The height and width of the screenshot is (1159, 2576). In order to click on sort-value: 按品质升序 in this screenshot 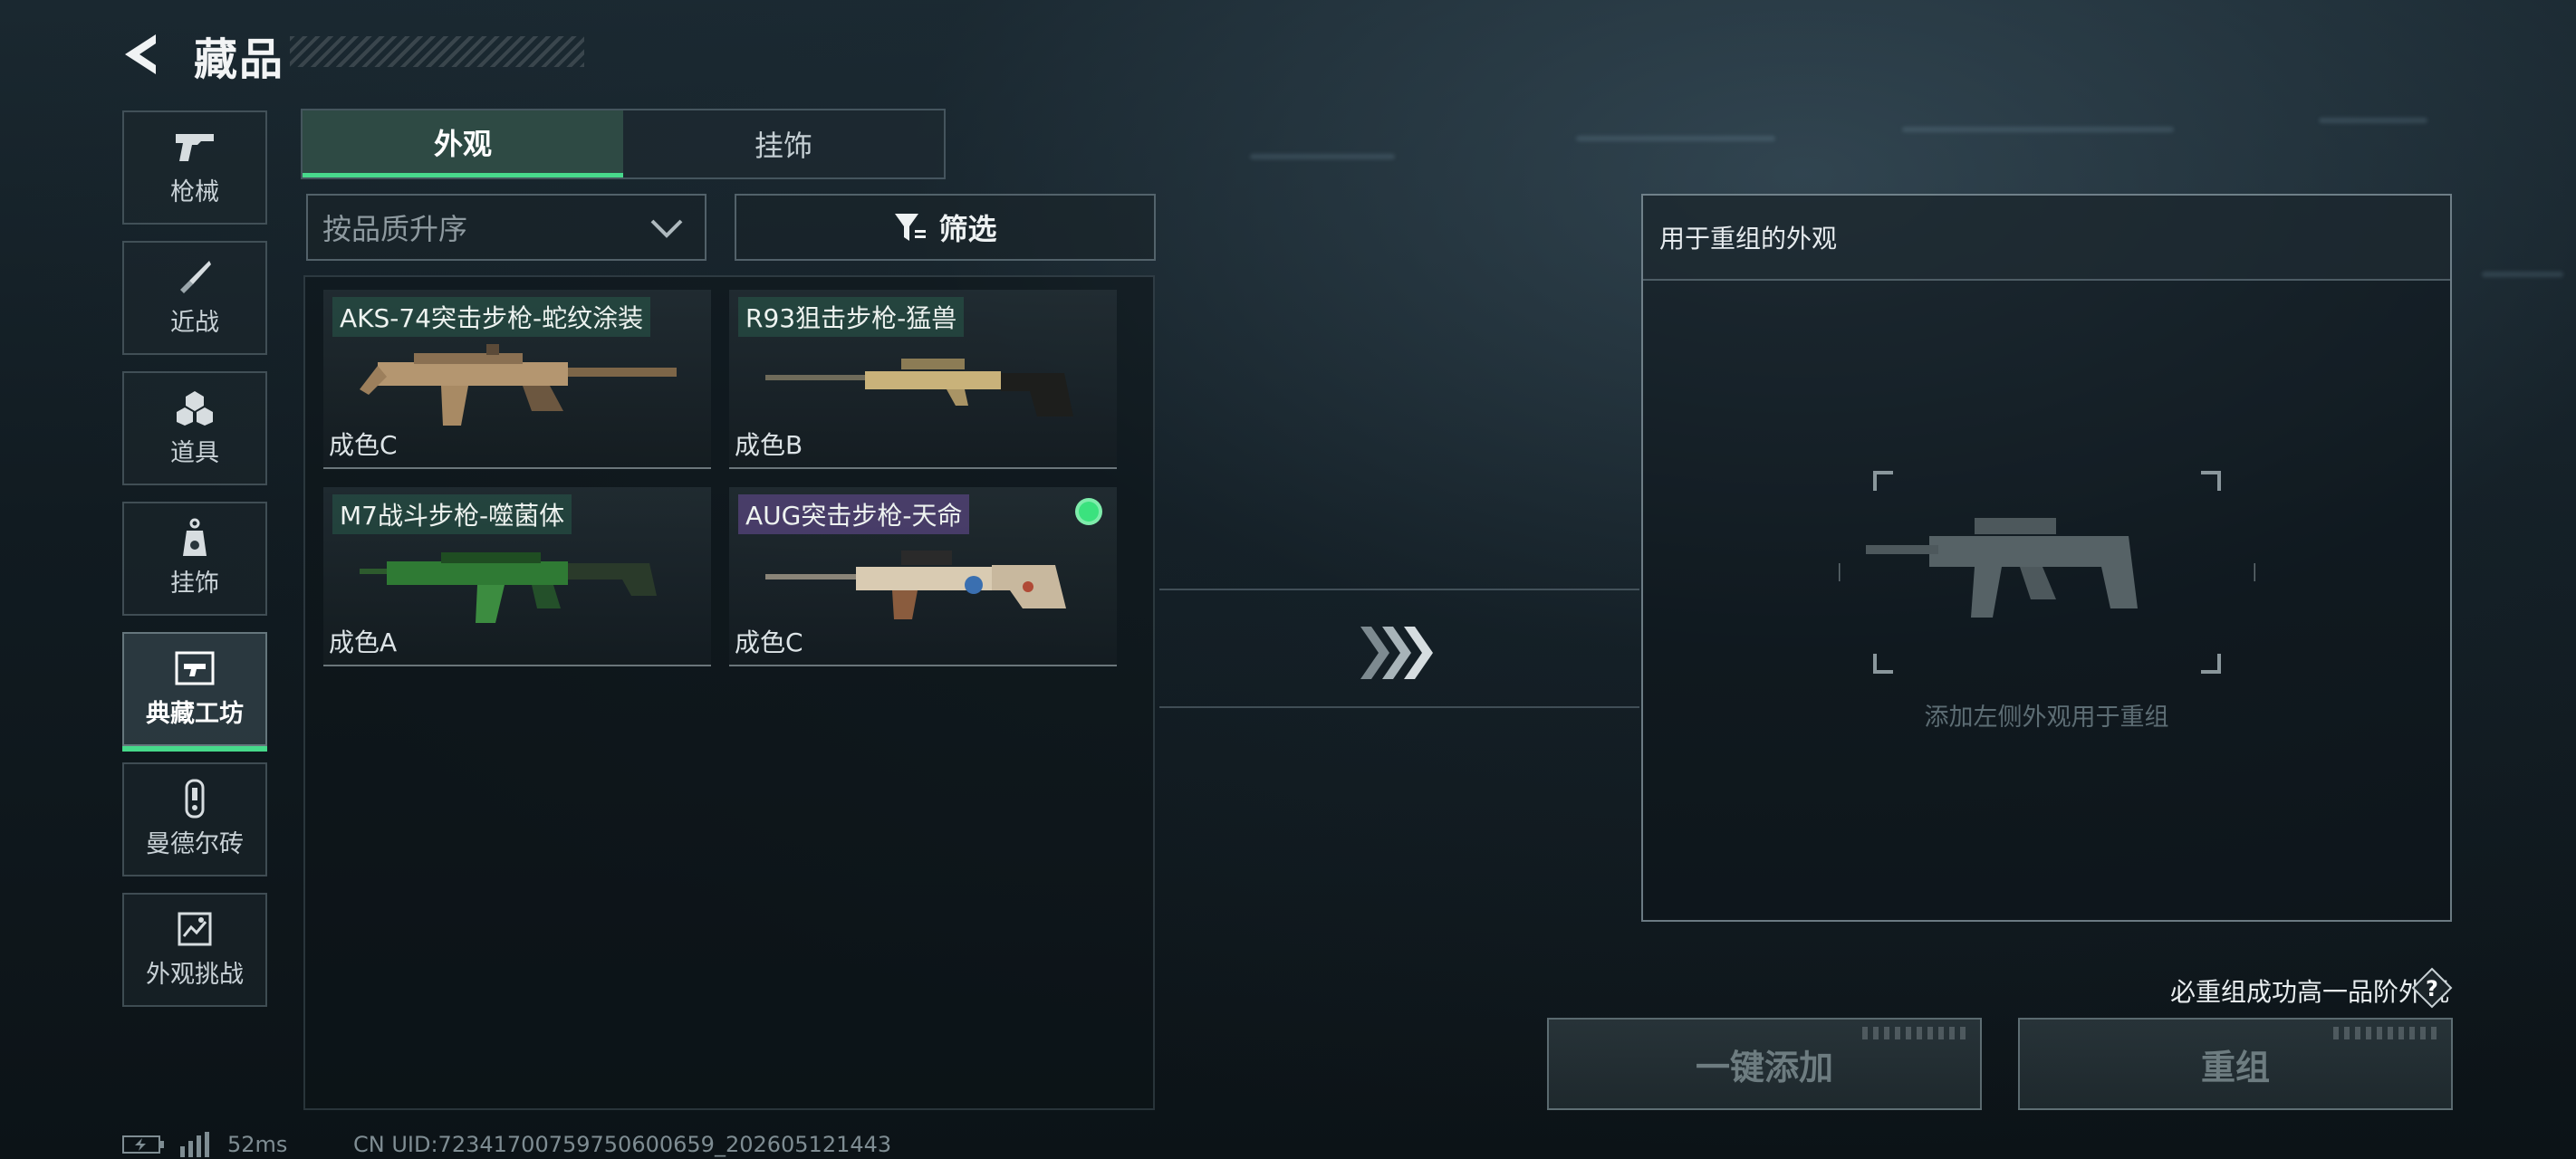, I will do `click(395, 229)`.